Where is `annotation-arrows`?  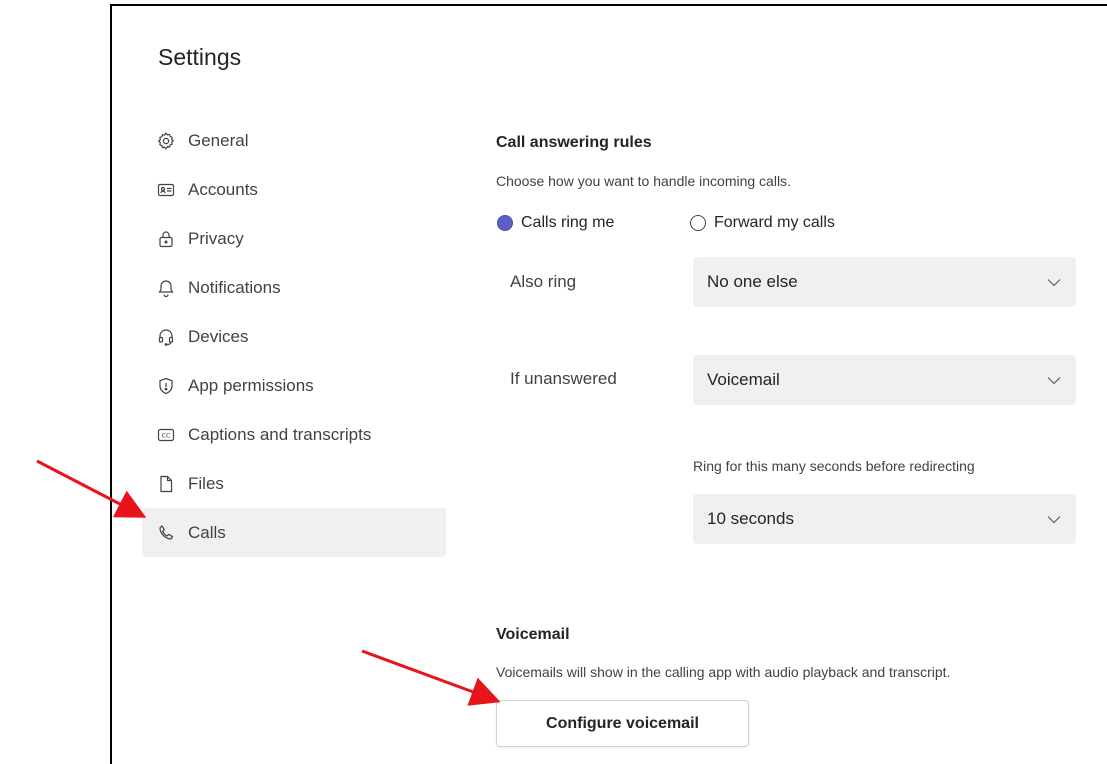 annotation-arrows is located at coordinates (268, 582).